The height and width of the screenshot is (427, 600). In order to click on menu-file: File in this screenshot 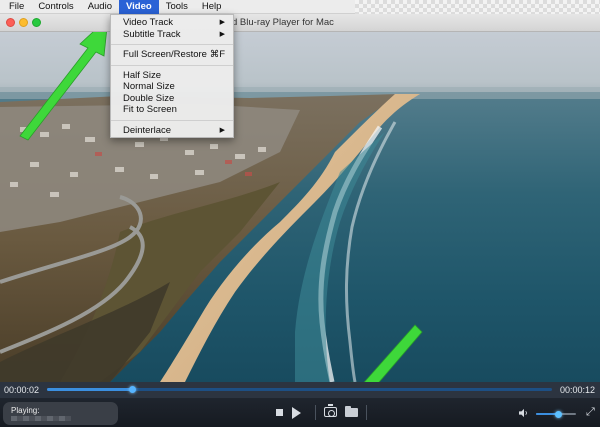, I will do `click(15, 7)`.